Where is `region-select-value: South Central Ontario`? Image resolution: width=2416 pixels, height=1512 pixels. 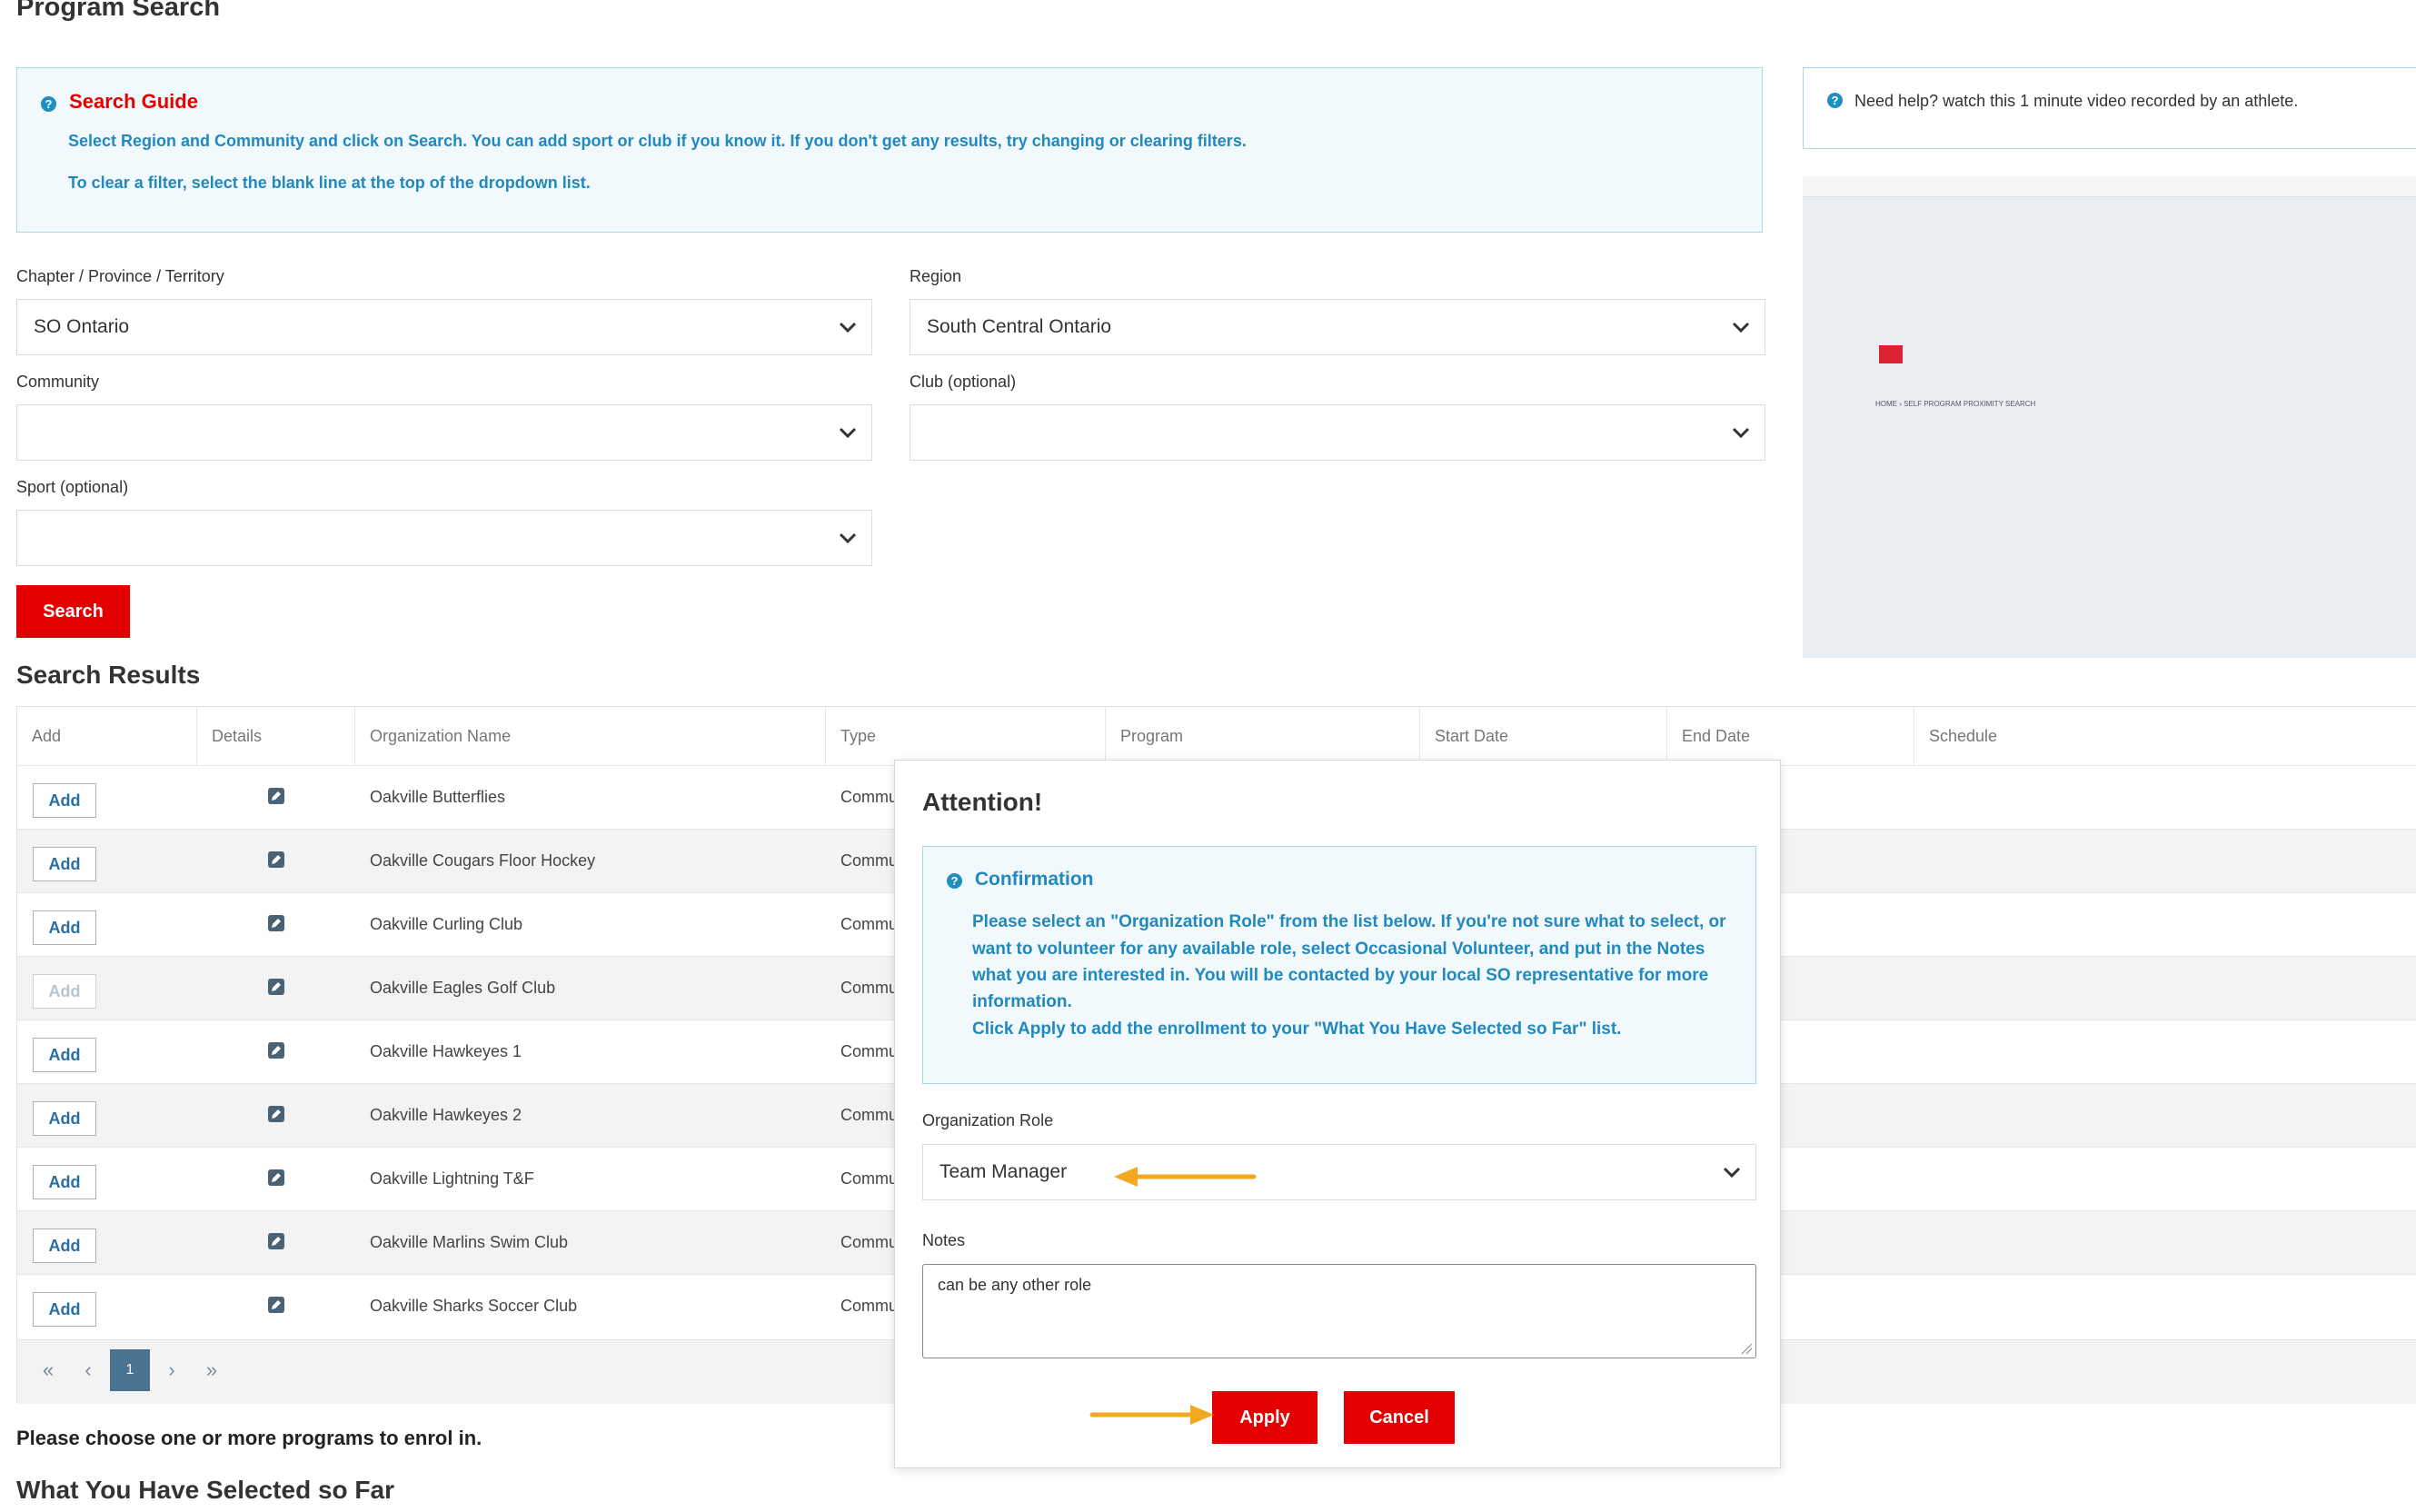
region-select-value: South Central Ontario is located at coordinates (1019, 326).